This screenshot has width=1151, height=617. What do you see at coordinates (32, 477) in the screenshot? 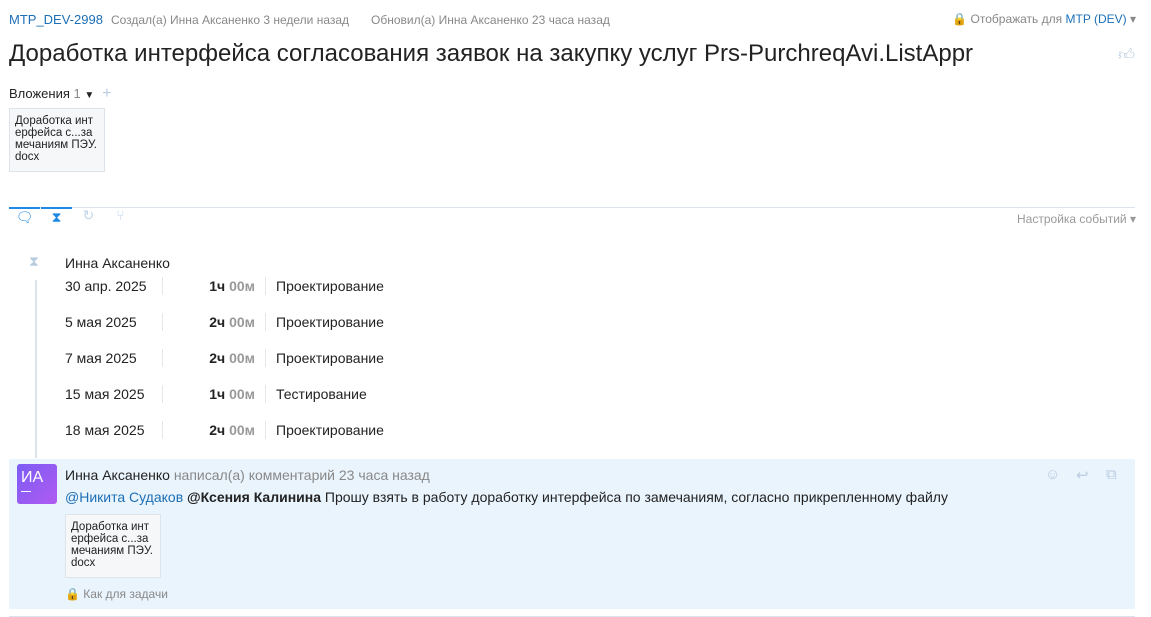
I see `avatar-initials: ИА` at bounding box center [32, 477].